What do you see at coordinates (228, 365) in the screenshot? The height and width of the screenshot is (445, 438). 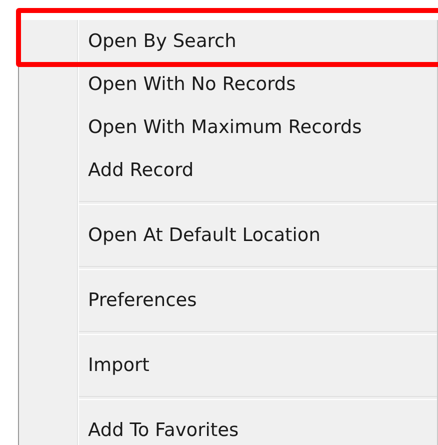 I see `menu-item: Import` at bounding box center [228, 365].